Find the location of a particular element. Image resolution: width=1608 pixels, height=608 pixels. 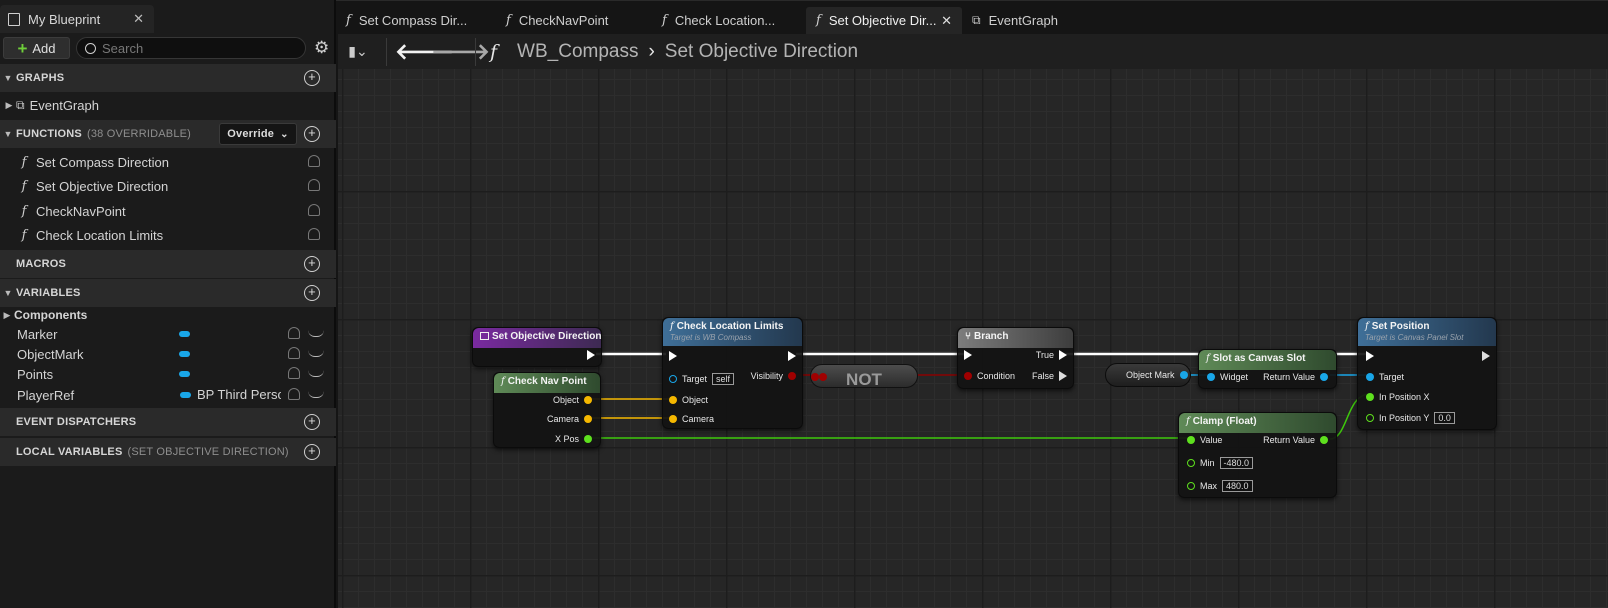

in-position-x-pin: In Position X is located at coordinates (1398, 397).